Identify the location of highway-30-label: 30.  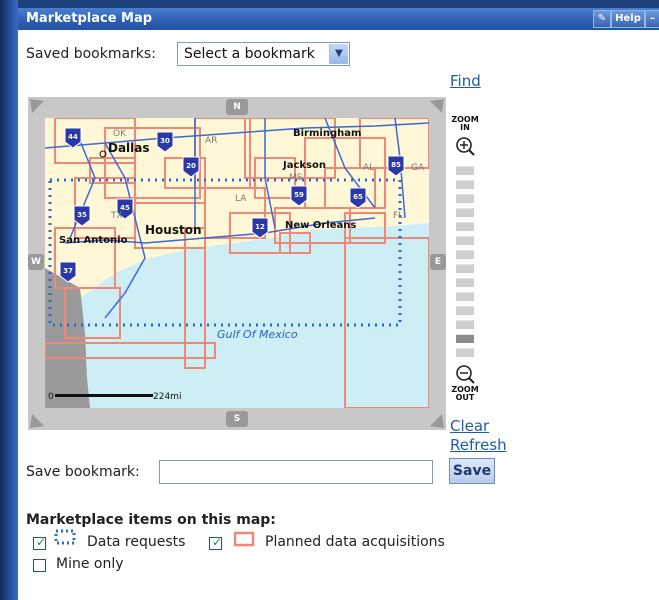
(165, 141).